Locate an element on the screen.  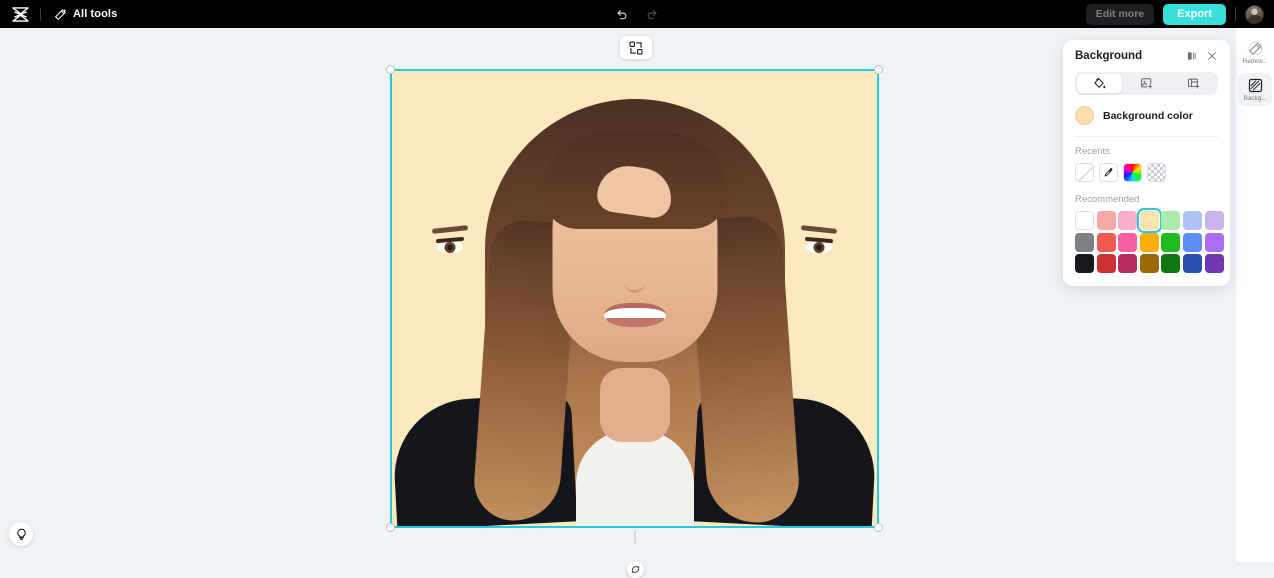
app-logo is located at coordinates (20, 14).